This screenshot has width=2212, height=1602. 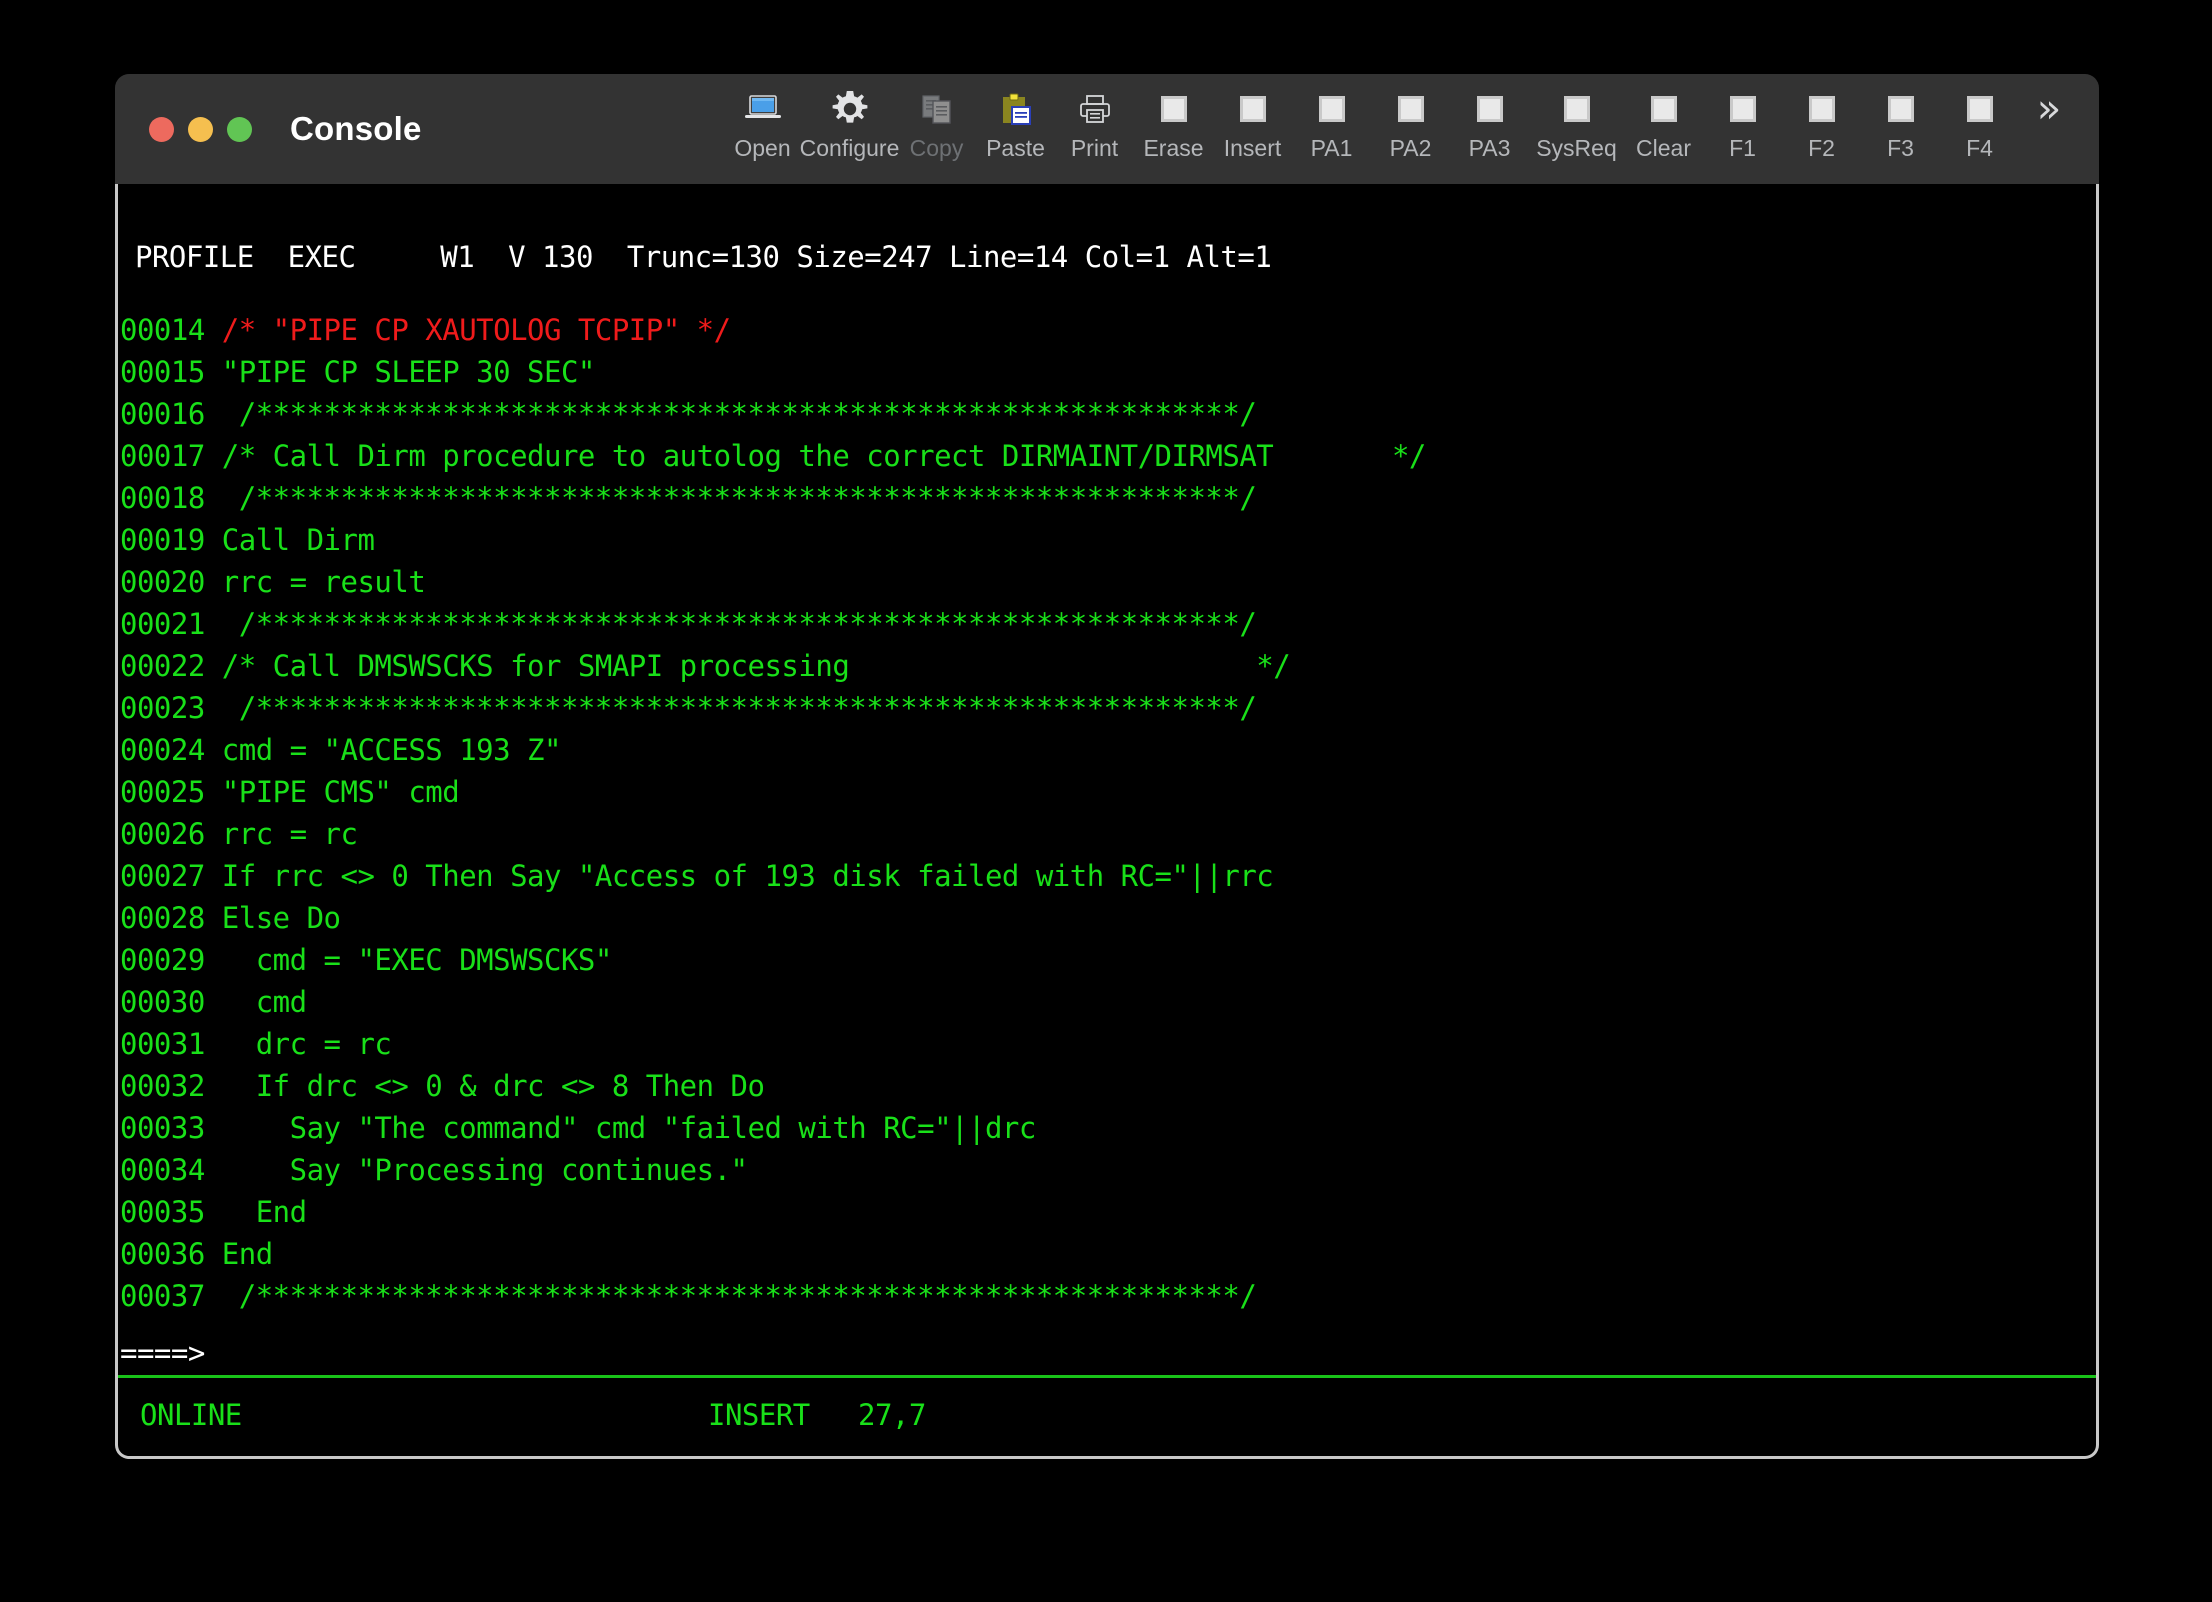 I want to click on command-input-prompt: ====>, so click(x=162, y=1353).